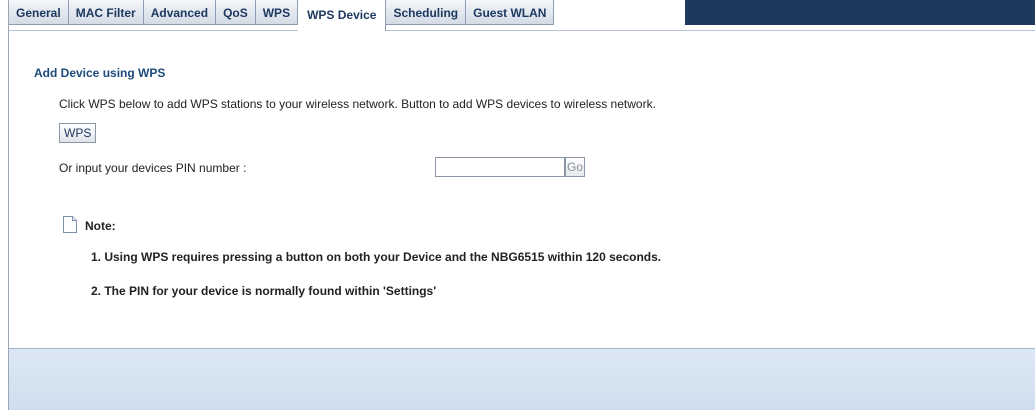 The width and height of the screenshot is (1035, 410). Describe the element at coordinates (78, 133) in the screenshot. I see `wps-button: WPS` at that location.